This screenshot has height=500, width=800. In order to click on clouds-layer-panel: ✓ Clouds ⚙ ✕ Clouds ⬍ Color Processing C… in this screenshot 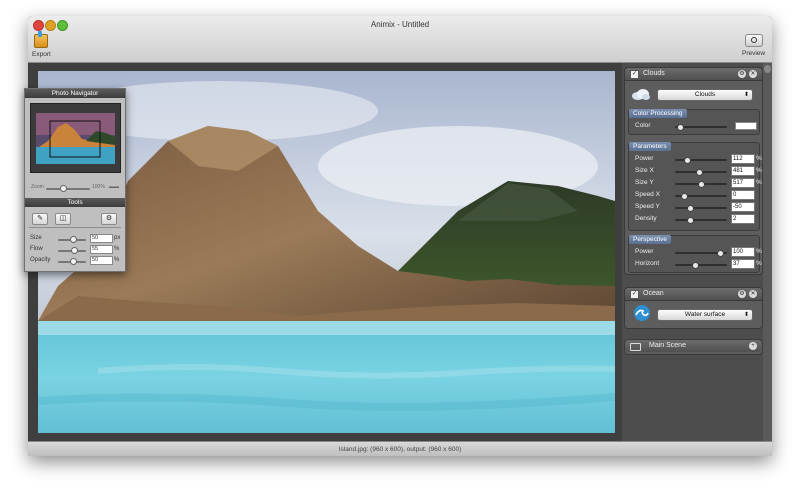, I will do `click(693, 171)`.